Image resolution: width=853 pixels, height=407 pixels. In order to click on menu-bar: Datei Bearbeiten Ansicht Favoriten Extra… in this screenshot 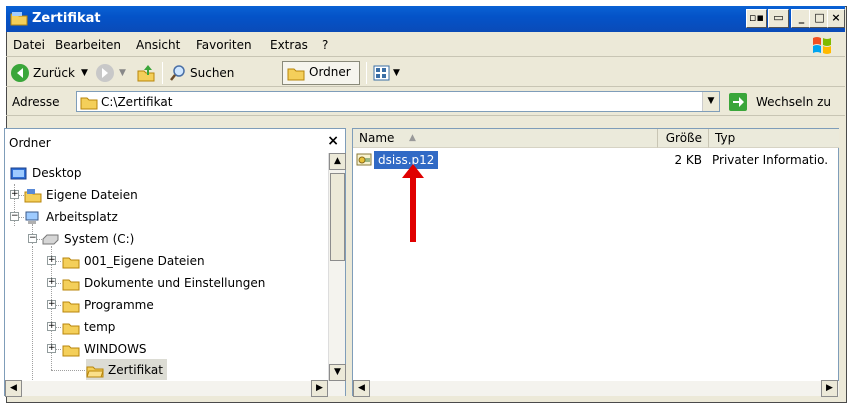, I will do `click(425, 45)`.